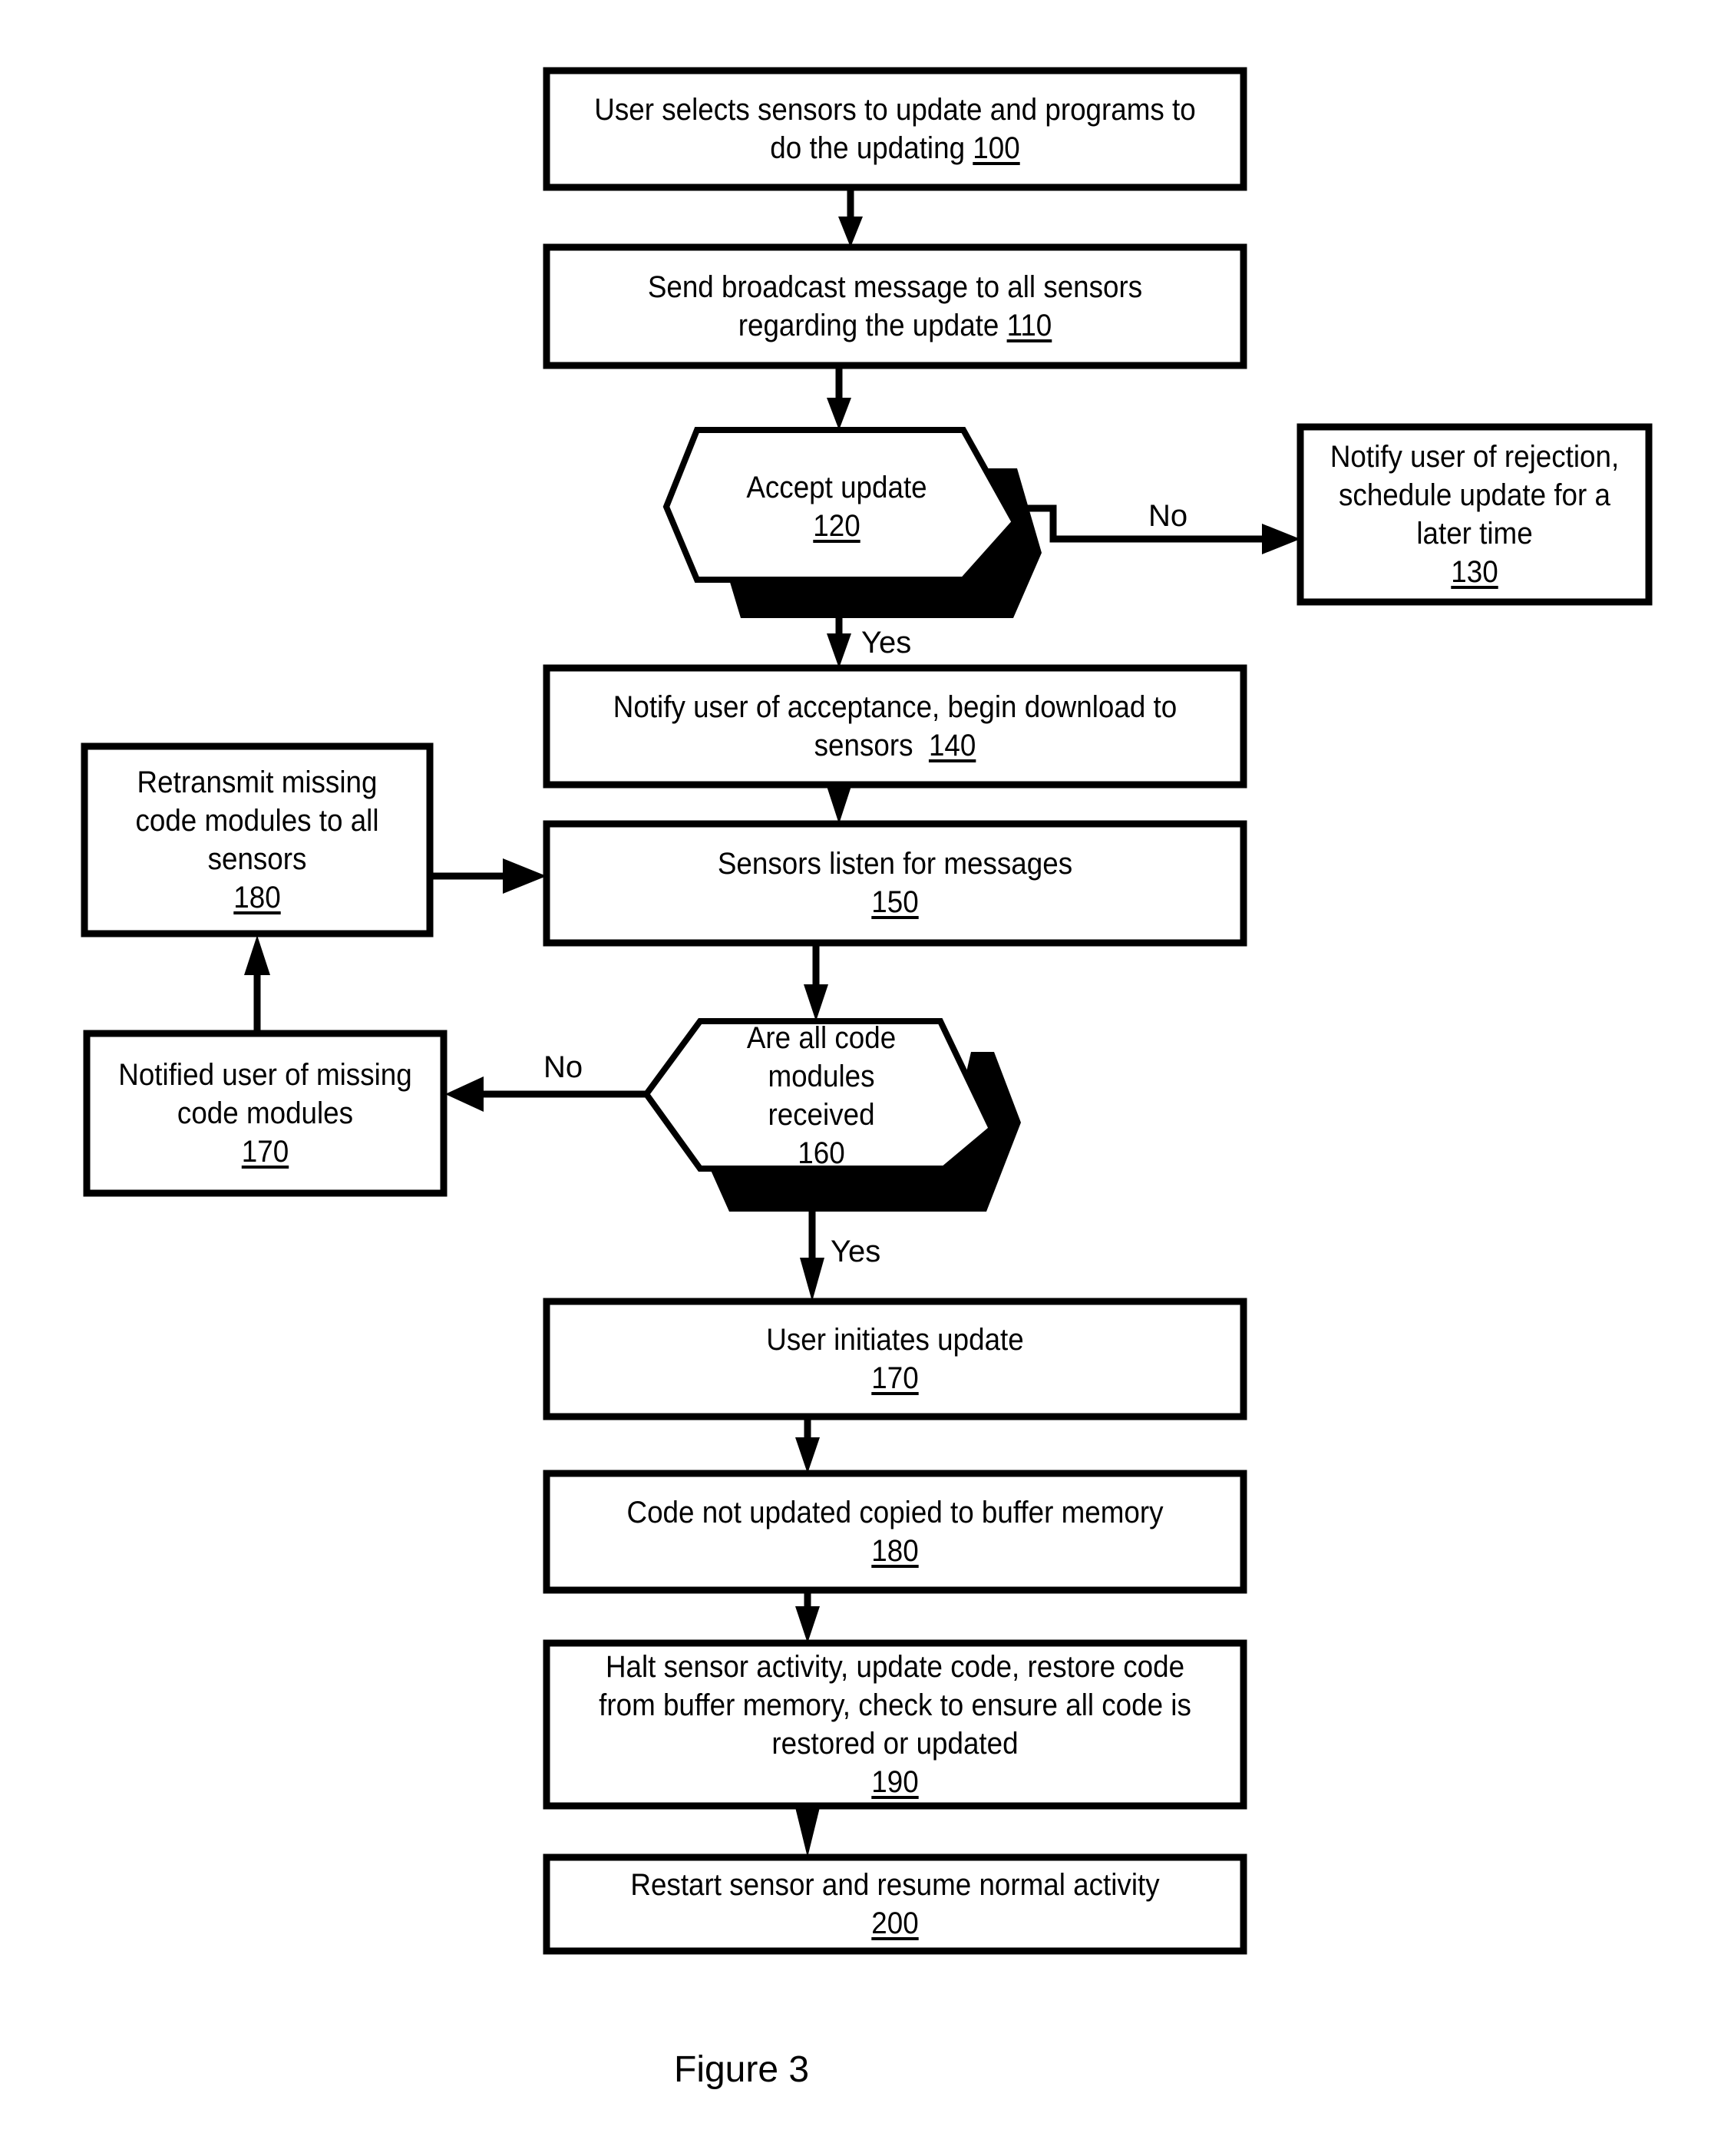 The image size is (1711, 2156). What do you see at coordinates (1474, 572) in the screenshot?
I see `node-ref-130: 130` at bounding box center [1474, 572].